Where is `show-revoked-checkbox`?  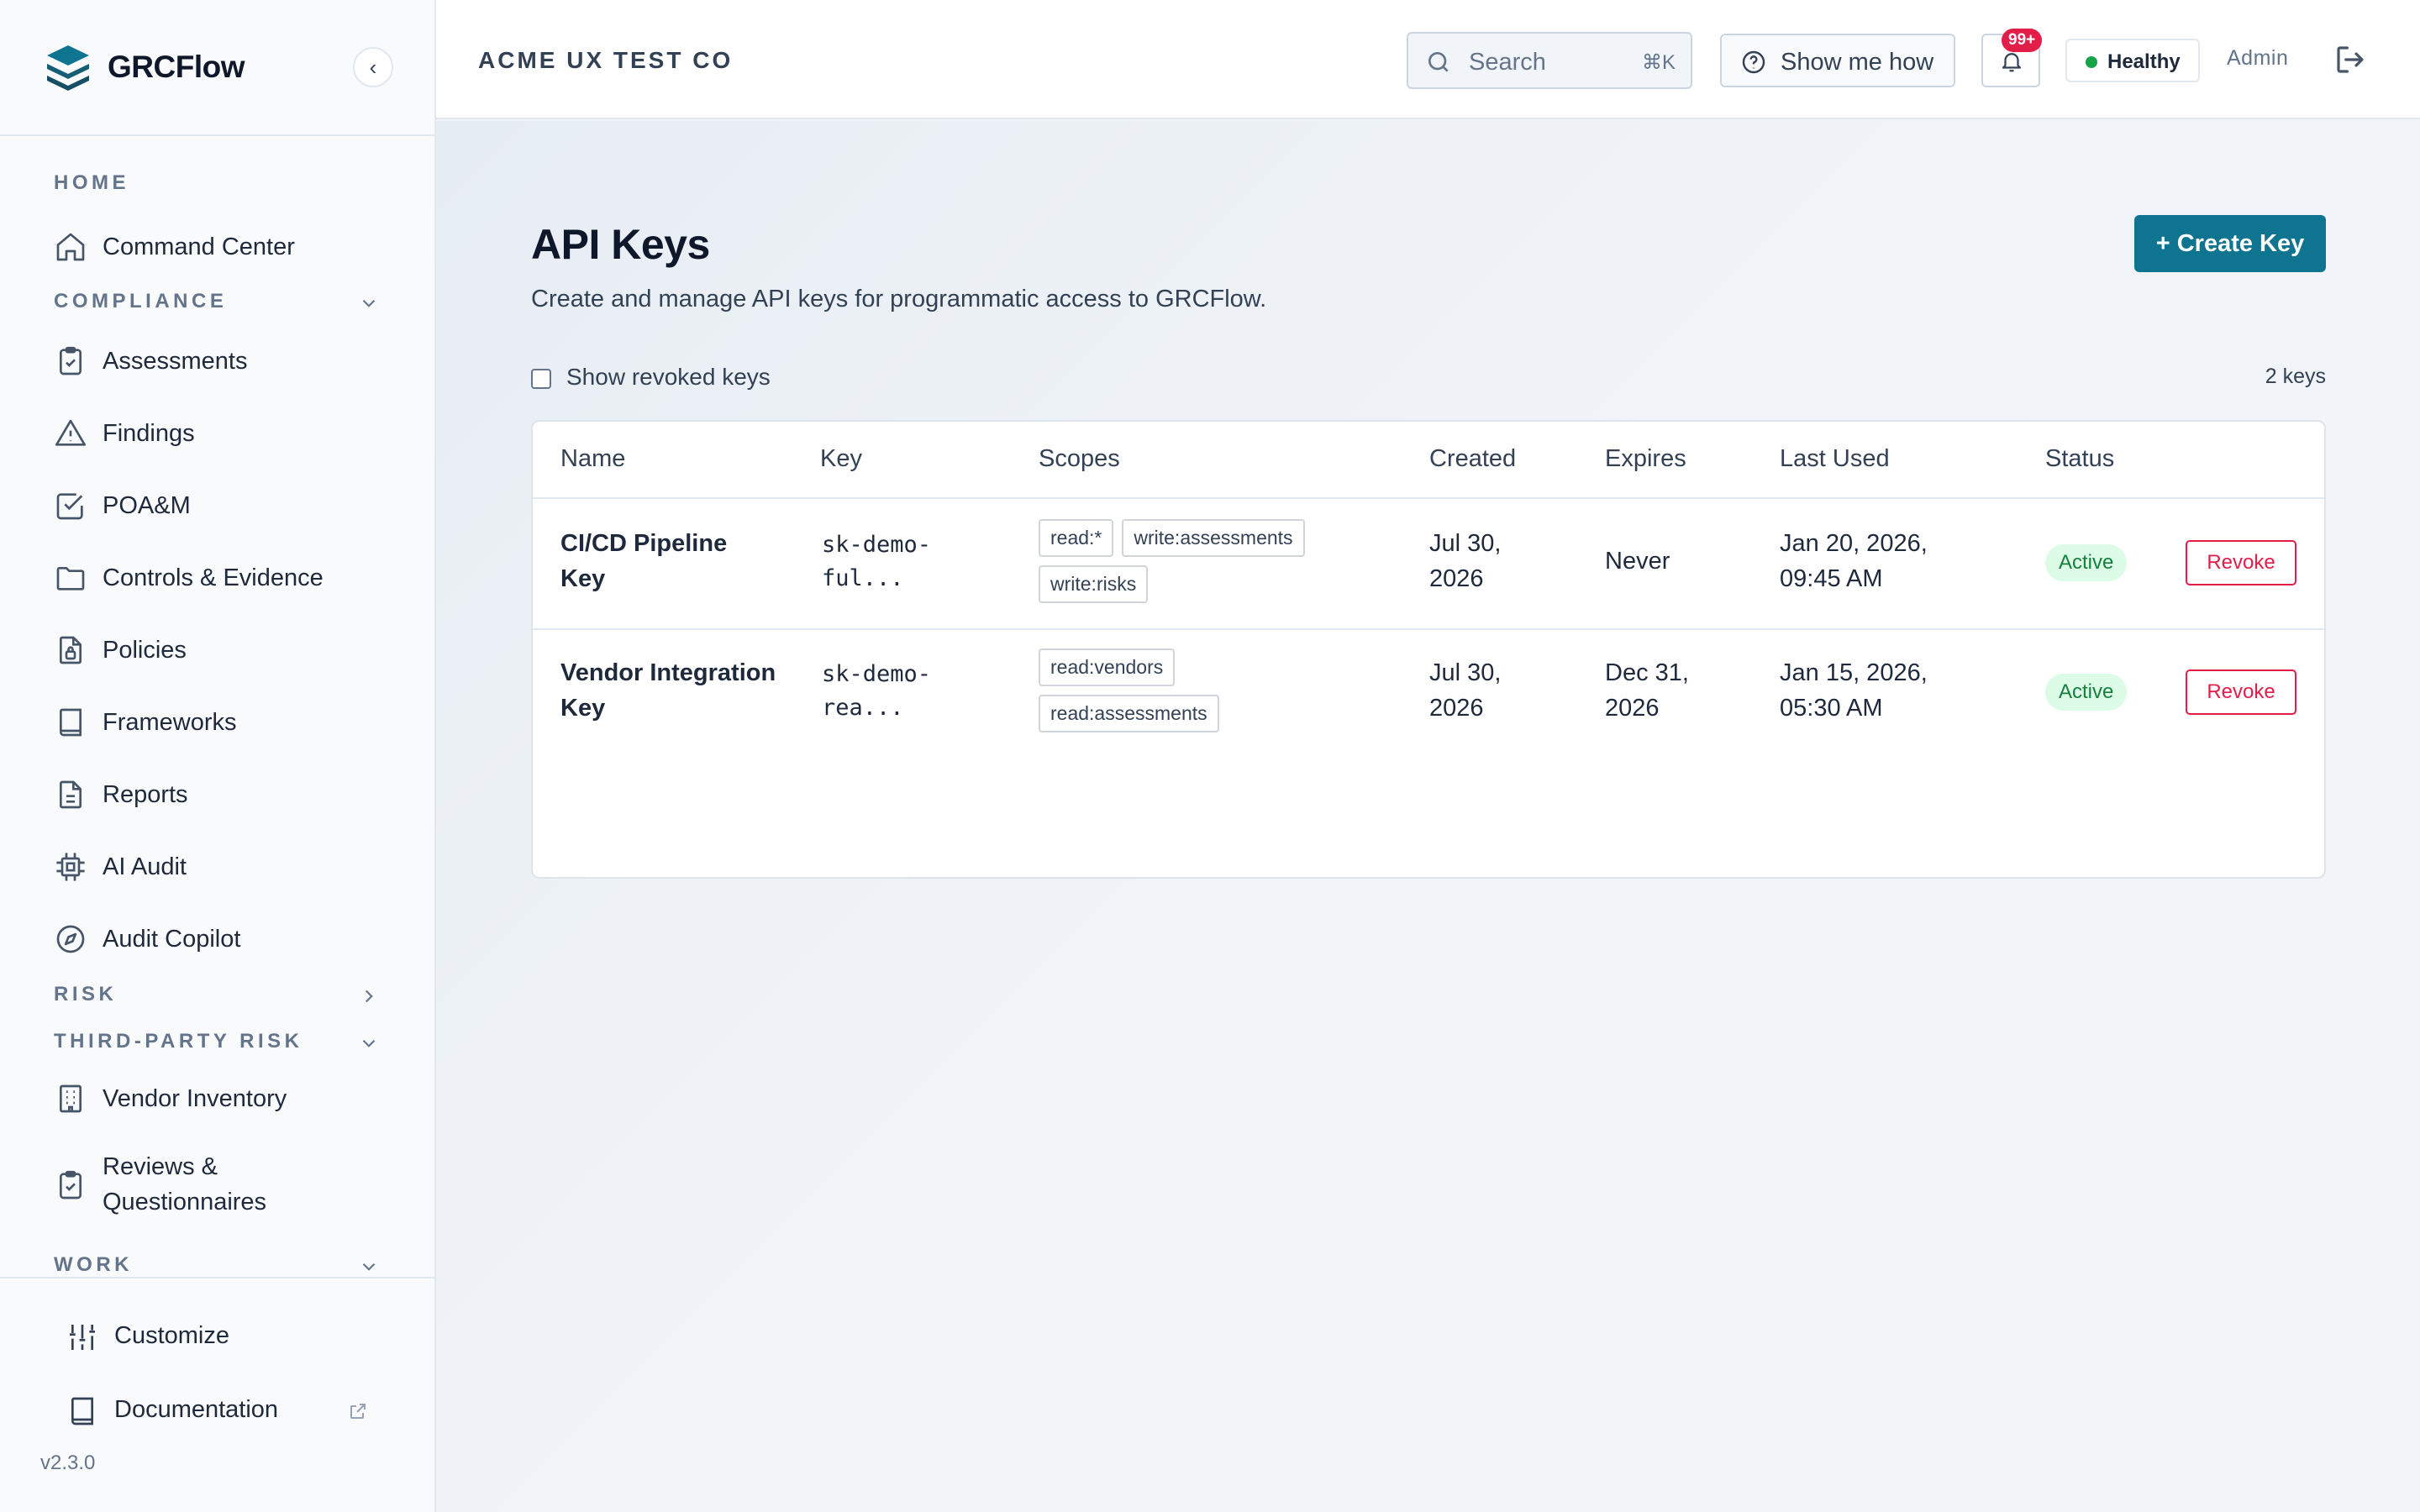
show-revoked-checkbox is located at coordinates (541, 379).